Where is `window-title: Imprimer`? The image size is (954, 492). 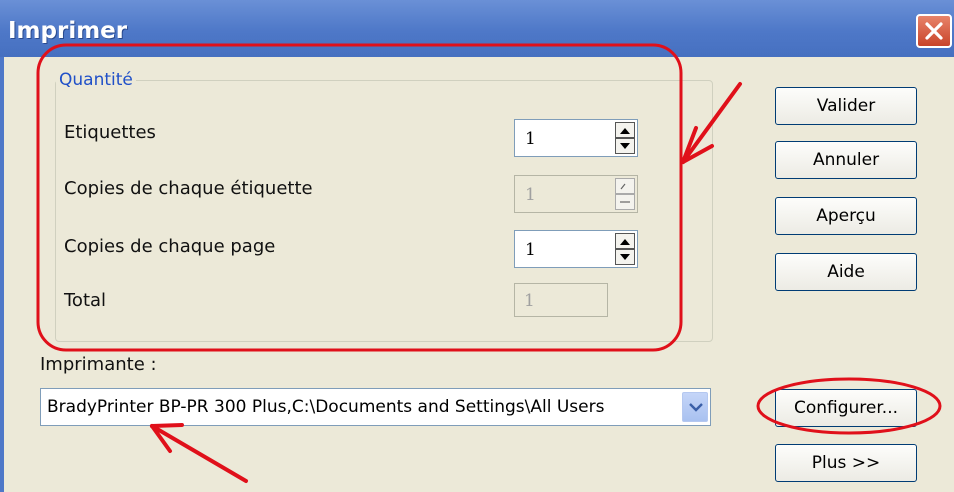 window-title: Imprimer is located at coordinates (68, 31).